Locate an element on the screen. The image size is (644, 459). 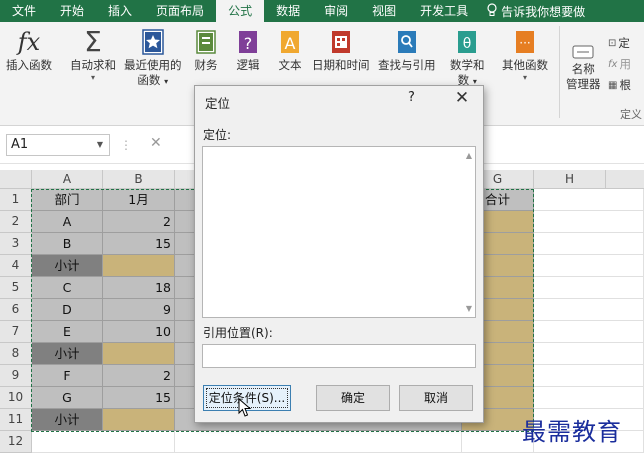
ribbon-divider is located at coordinates (559, 72).